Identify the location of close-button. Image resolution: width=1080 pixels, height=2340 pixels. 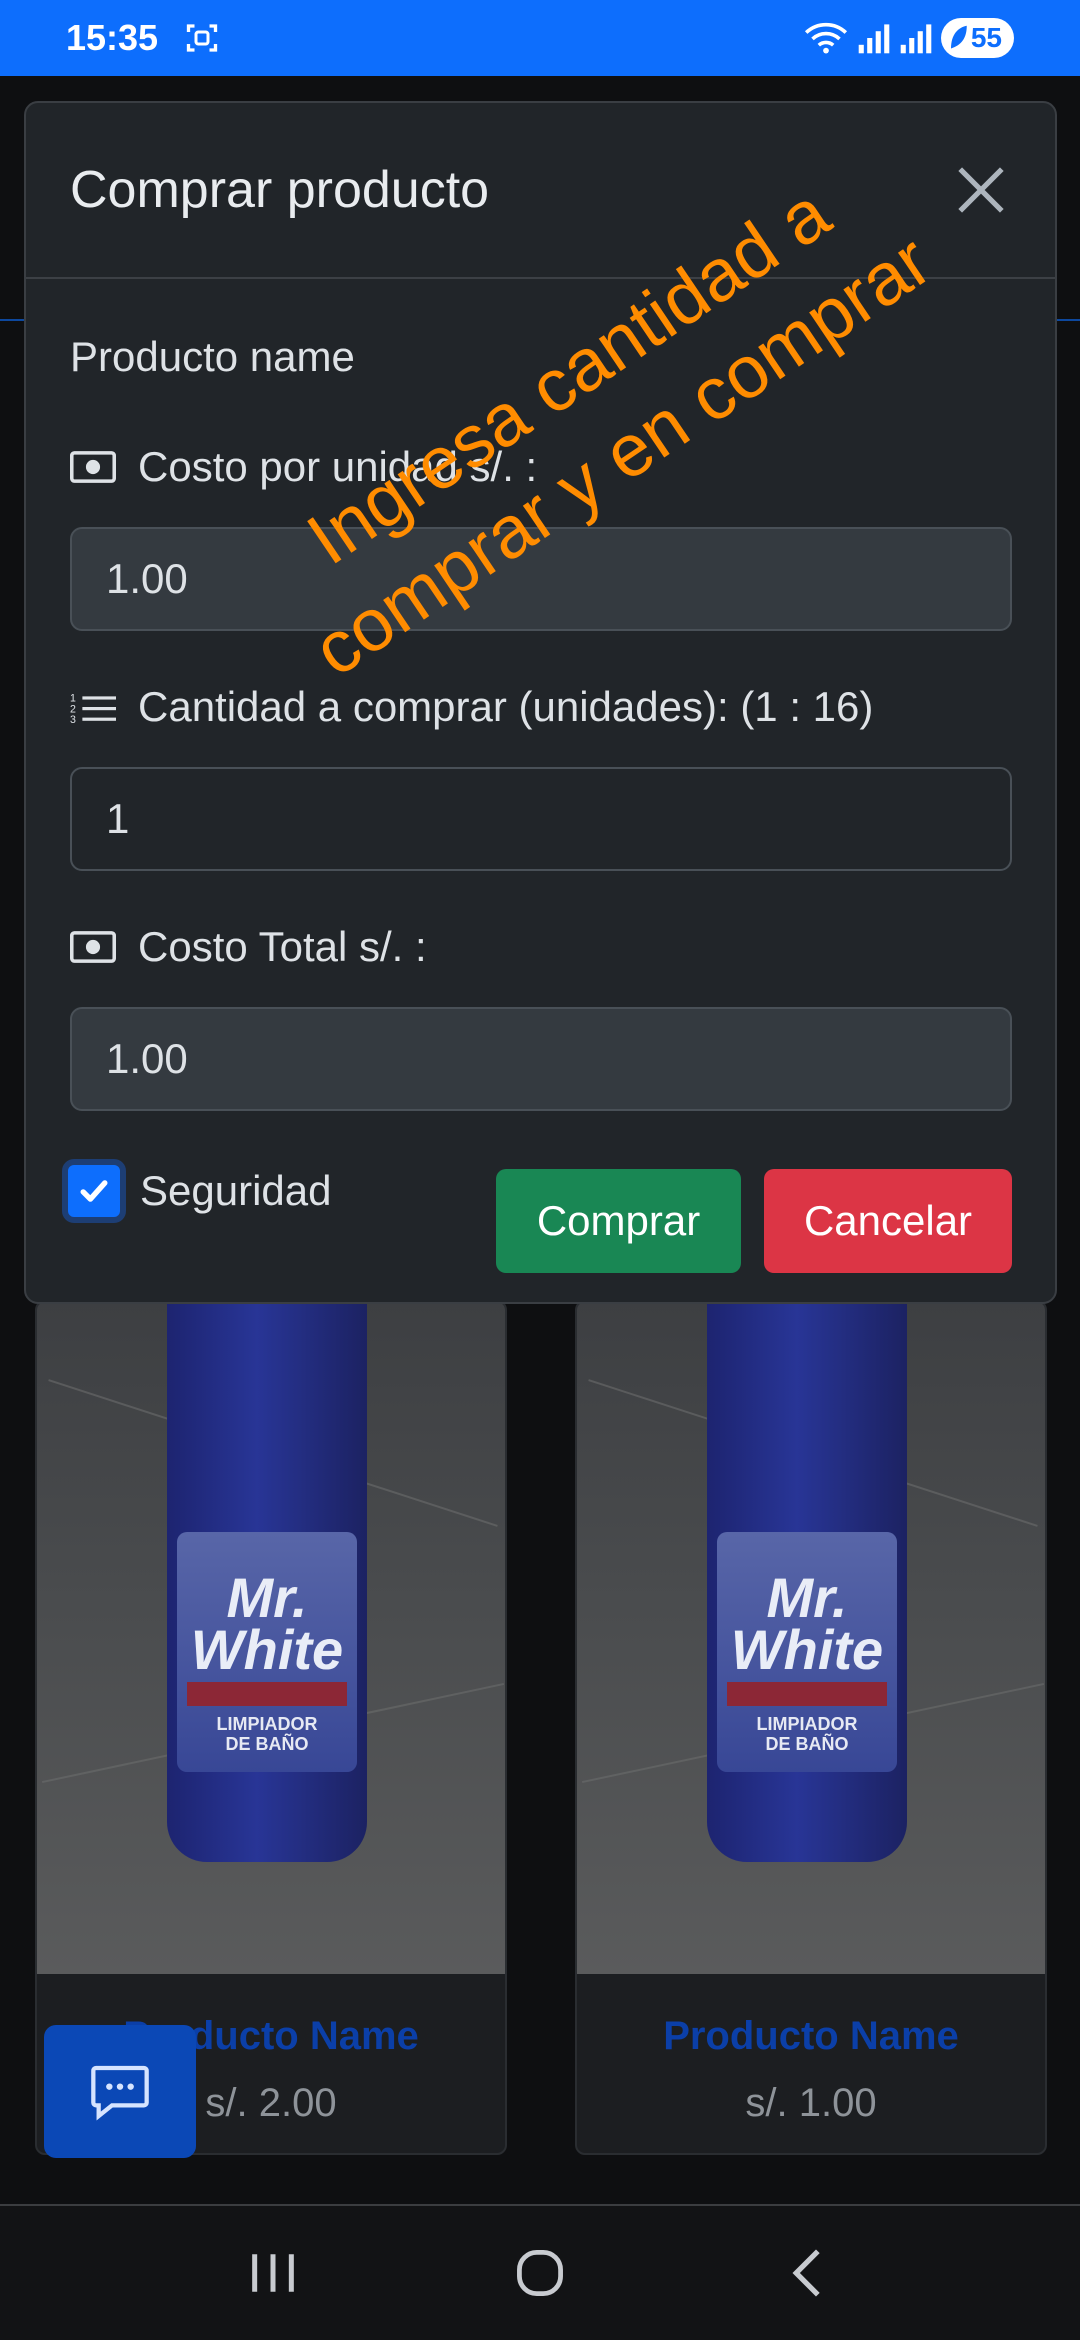
(981, 190).